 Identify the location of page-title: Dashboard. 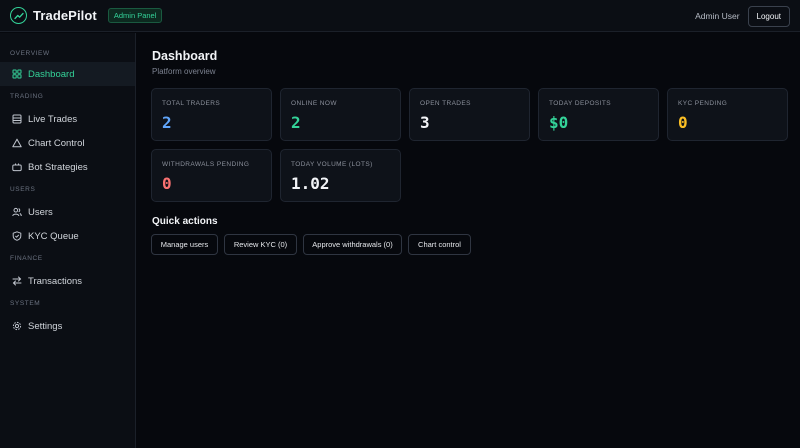
(185, 56).